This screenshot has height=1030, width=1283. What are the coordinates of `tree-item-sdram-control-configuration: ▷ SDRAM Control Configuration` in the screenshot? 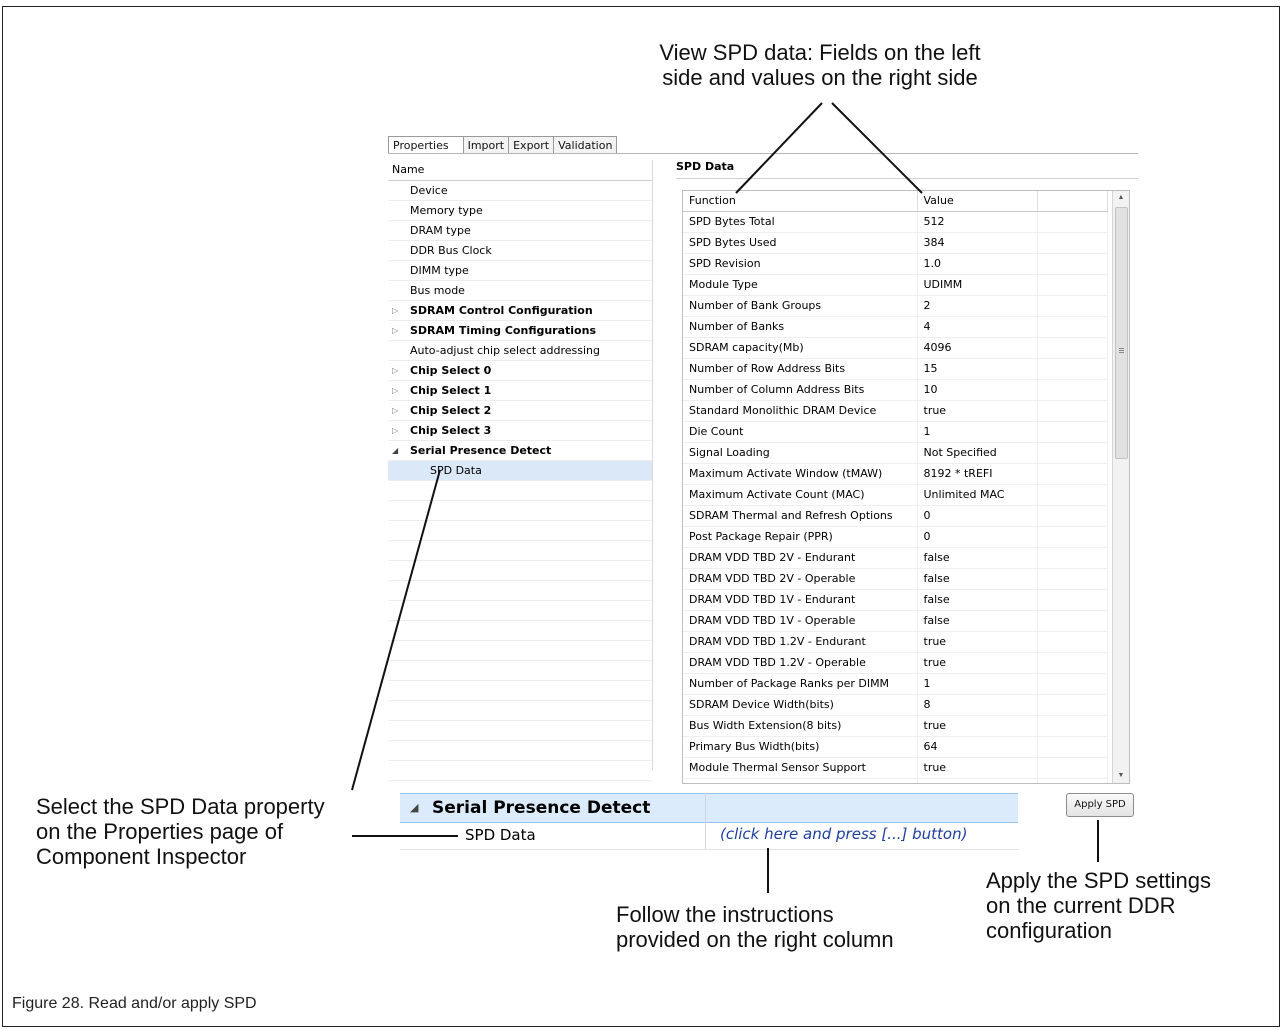 It's located at (520, 311).